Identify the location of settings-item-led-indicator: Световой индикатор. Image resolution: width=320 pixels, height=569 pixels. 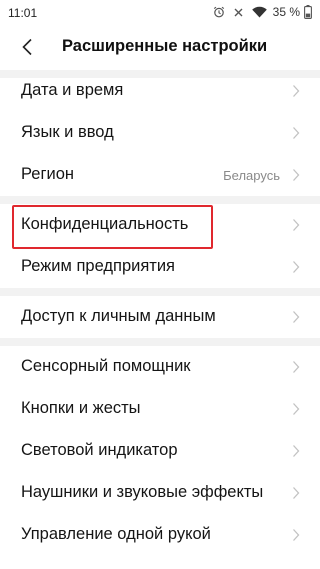
(160, 451).